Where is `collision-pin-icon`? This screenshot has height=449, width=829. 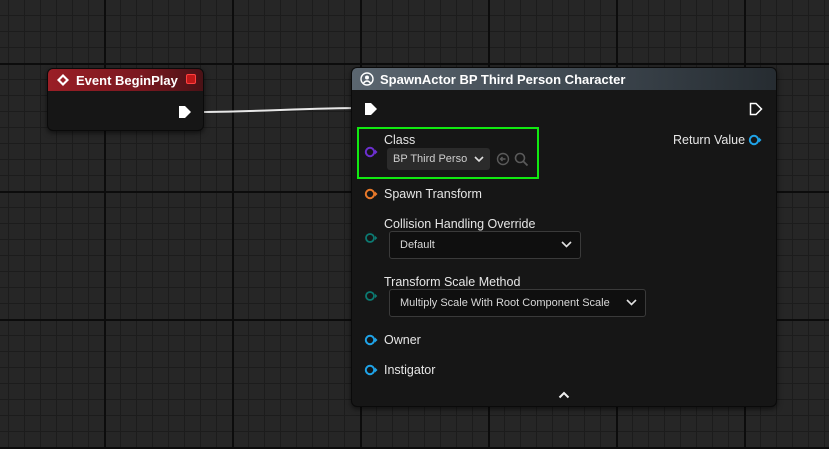
collision-pin-icon is located at coordinates (371, 238).